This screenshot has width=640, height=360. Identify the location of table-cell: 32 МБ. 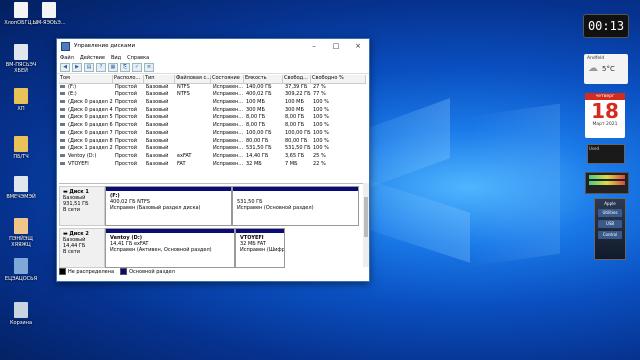
(263, 165).